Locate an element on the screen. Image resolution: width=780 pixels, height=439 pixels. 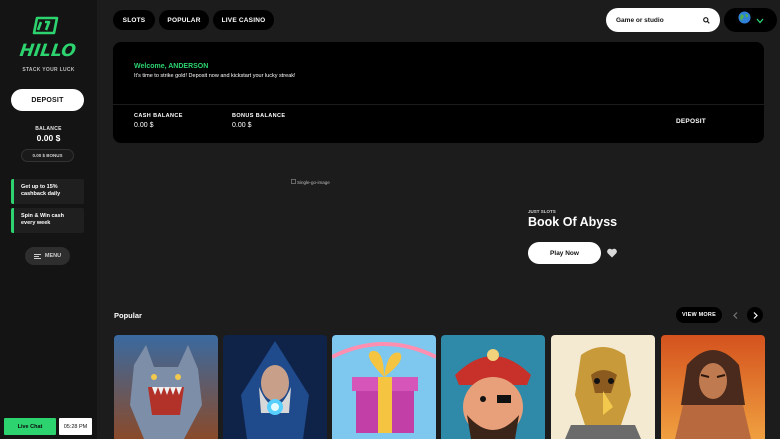
search-input: Game or studio is located at coordinates (663, 20).